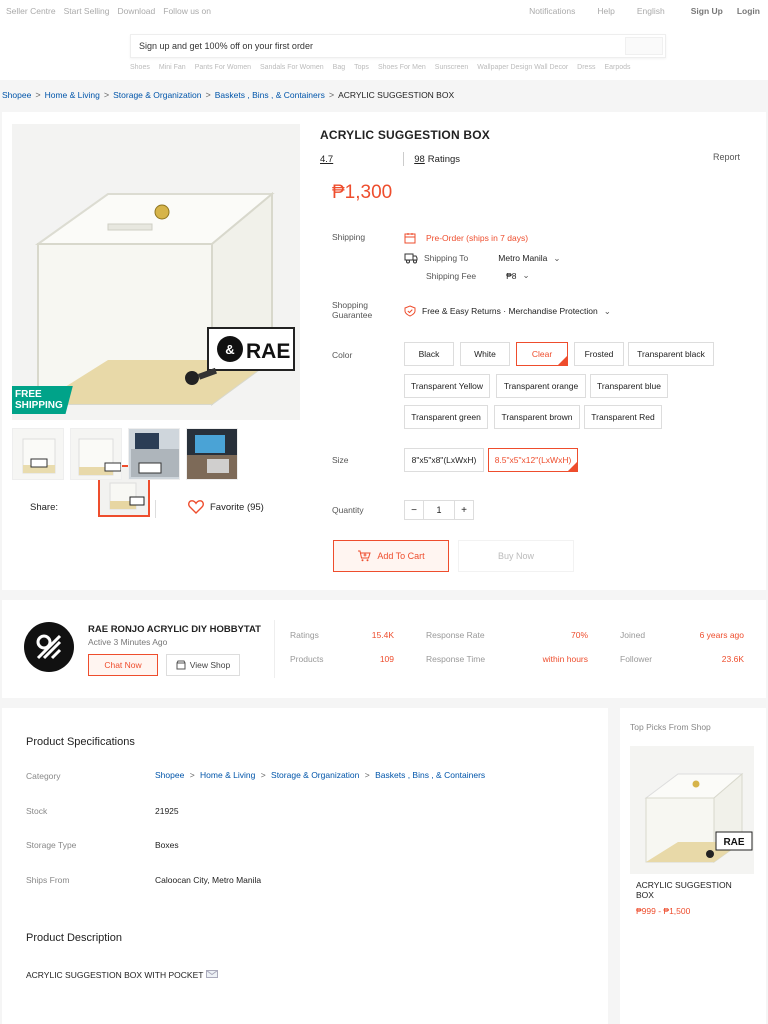 The height and width of the screenshot is (1024, 768). Describe the element at coordinates (663, 911) in the screenshot. I see `top-pick-price: ₱999 - ₱1,500` at that location.